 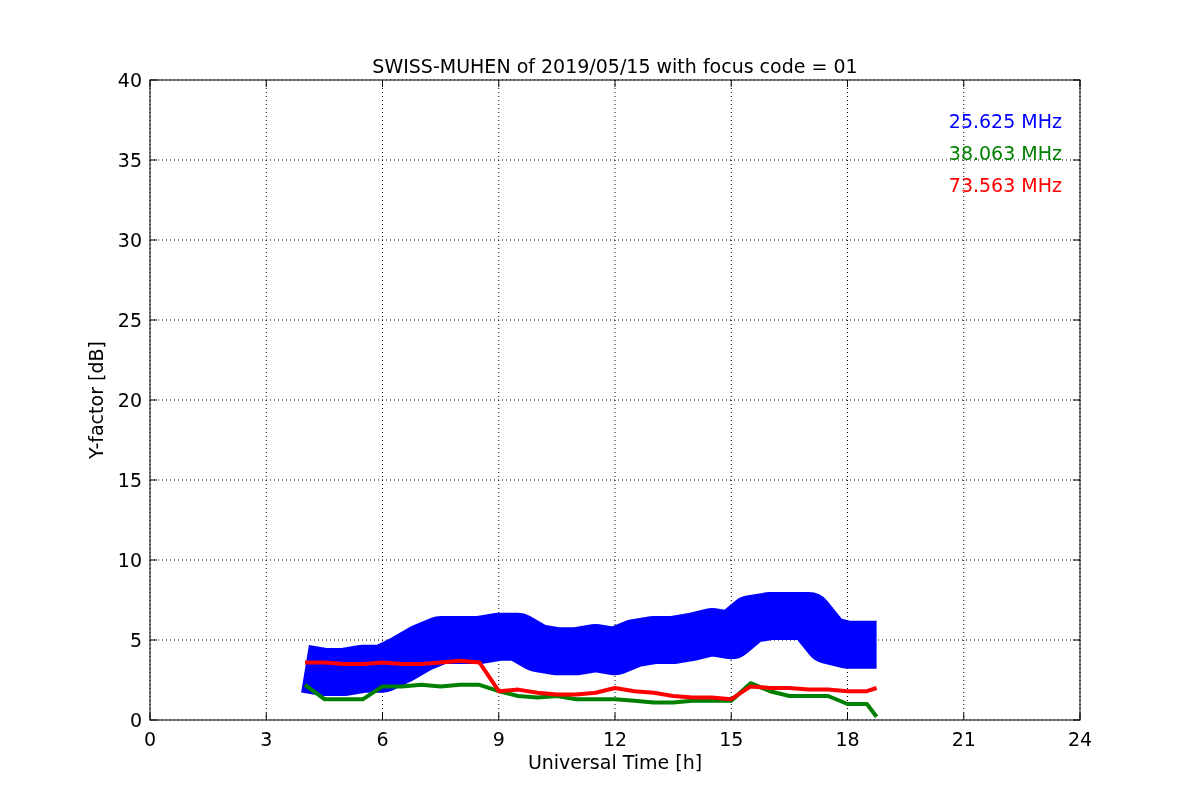 I want to click on legend-label: 73.563 MHz, so click(x=1005, y=185).